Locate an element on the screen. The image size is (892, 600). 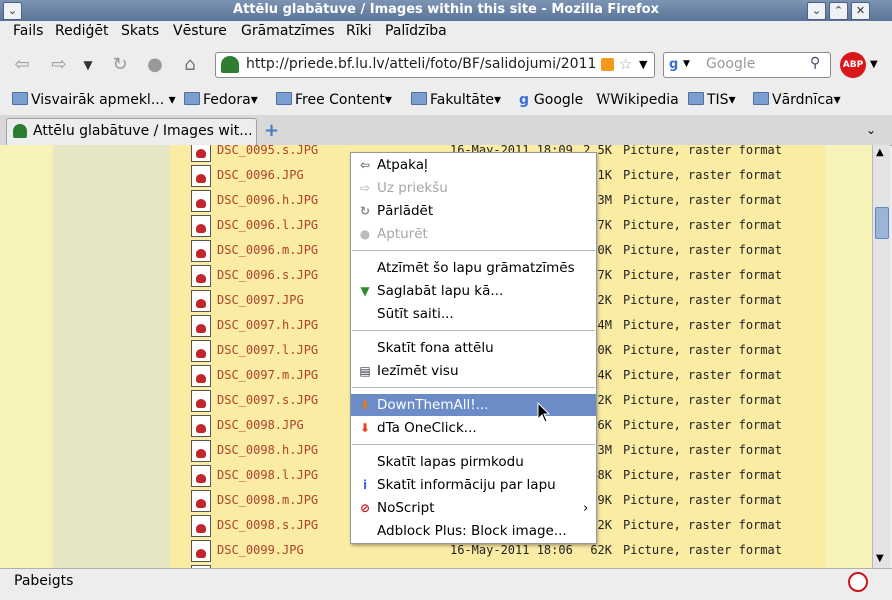
context-menu-label: Iezīmēt visu is located at coordinates (418, 371).